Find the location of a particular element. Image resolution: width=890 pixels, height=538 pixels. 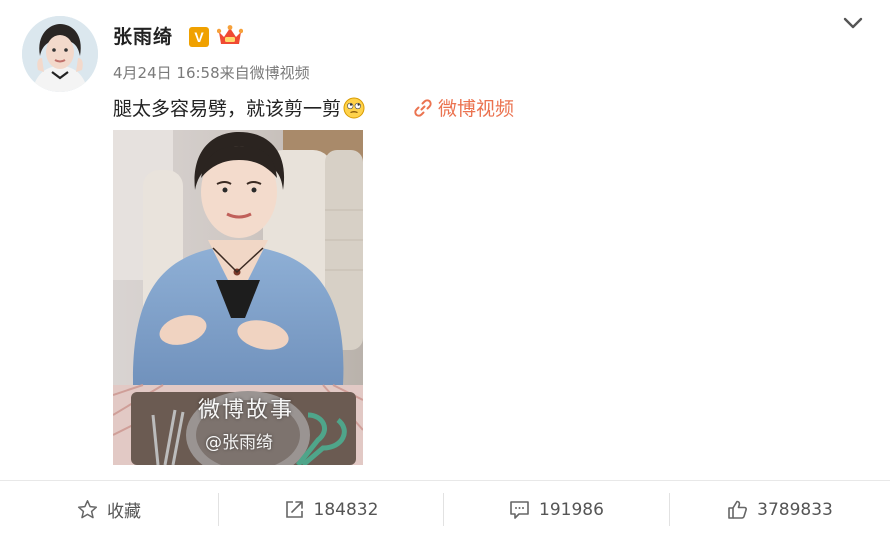

favorite-button: 收藏 is located at coordinates (109, 509).